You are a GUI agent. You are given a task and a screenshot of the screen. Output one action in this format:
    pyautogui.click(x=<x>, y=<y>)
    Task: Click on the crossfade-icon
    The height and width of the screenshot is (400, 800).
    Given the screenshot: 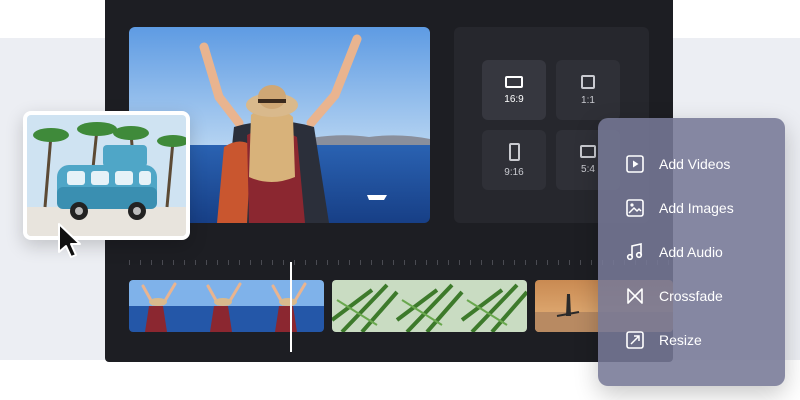 What is the action you would take?
    pyautogui.click(x=635, y=296)
    